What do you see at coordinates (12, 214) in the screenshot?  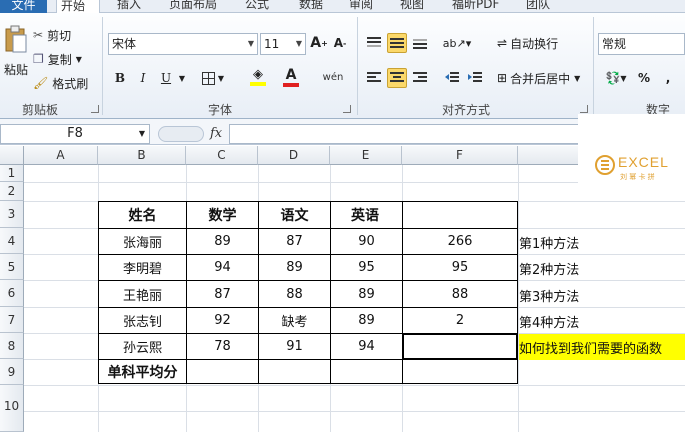 I see `row-header-3: 3` at bounding box center [12, 214].